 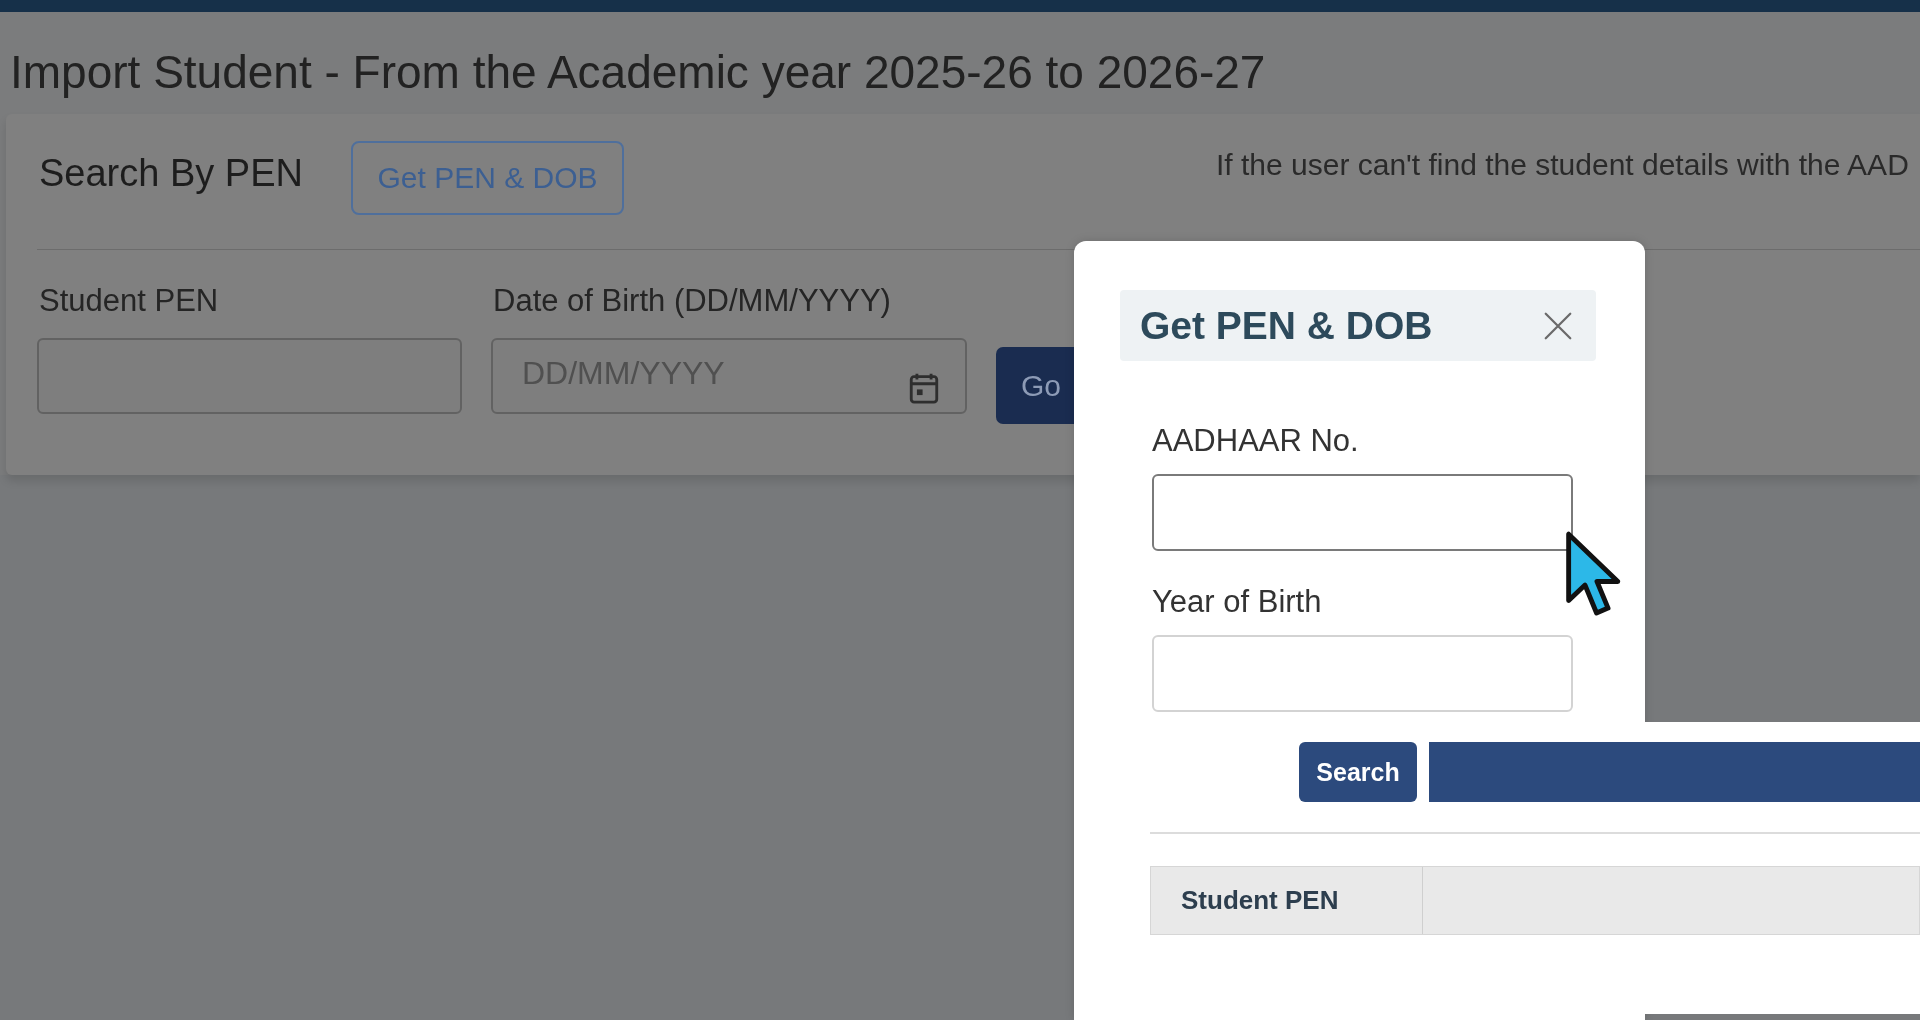 I want to click on field-label: AADHAAR No., so click(x=1255, y=441).